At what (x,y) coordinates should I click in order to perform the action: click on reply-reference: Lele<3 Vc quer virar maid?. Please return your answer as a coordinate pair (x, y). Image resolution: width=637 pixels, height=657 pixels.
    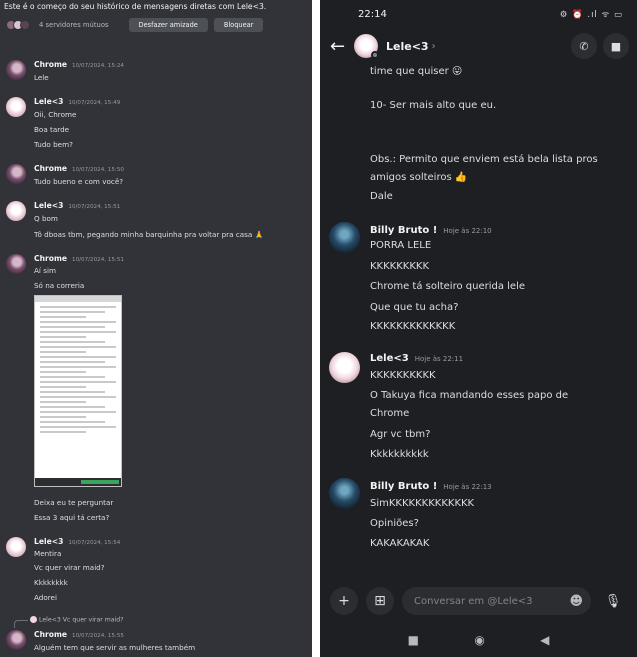
    Looking at the image, I should click on (77, 620).